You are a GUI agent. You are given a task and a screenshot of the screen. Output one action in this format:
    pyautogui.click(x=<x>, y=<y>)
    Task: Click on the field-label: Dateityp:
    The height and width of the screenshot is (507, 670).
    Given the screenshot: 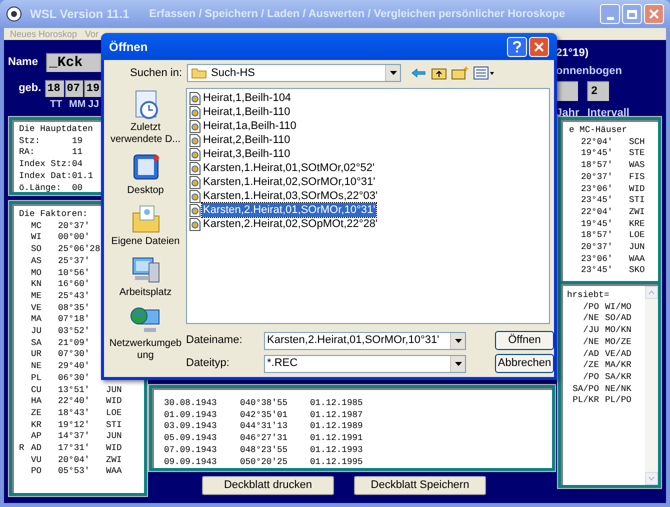 What is the action you would take?
    pyautogui.click(x=208, y=364)
    